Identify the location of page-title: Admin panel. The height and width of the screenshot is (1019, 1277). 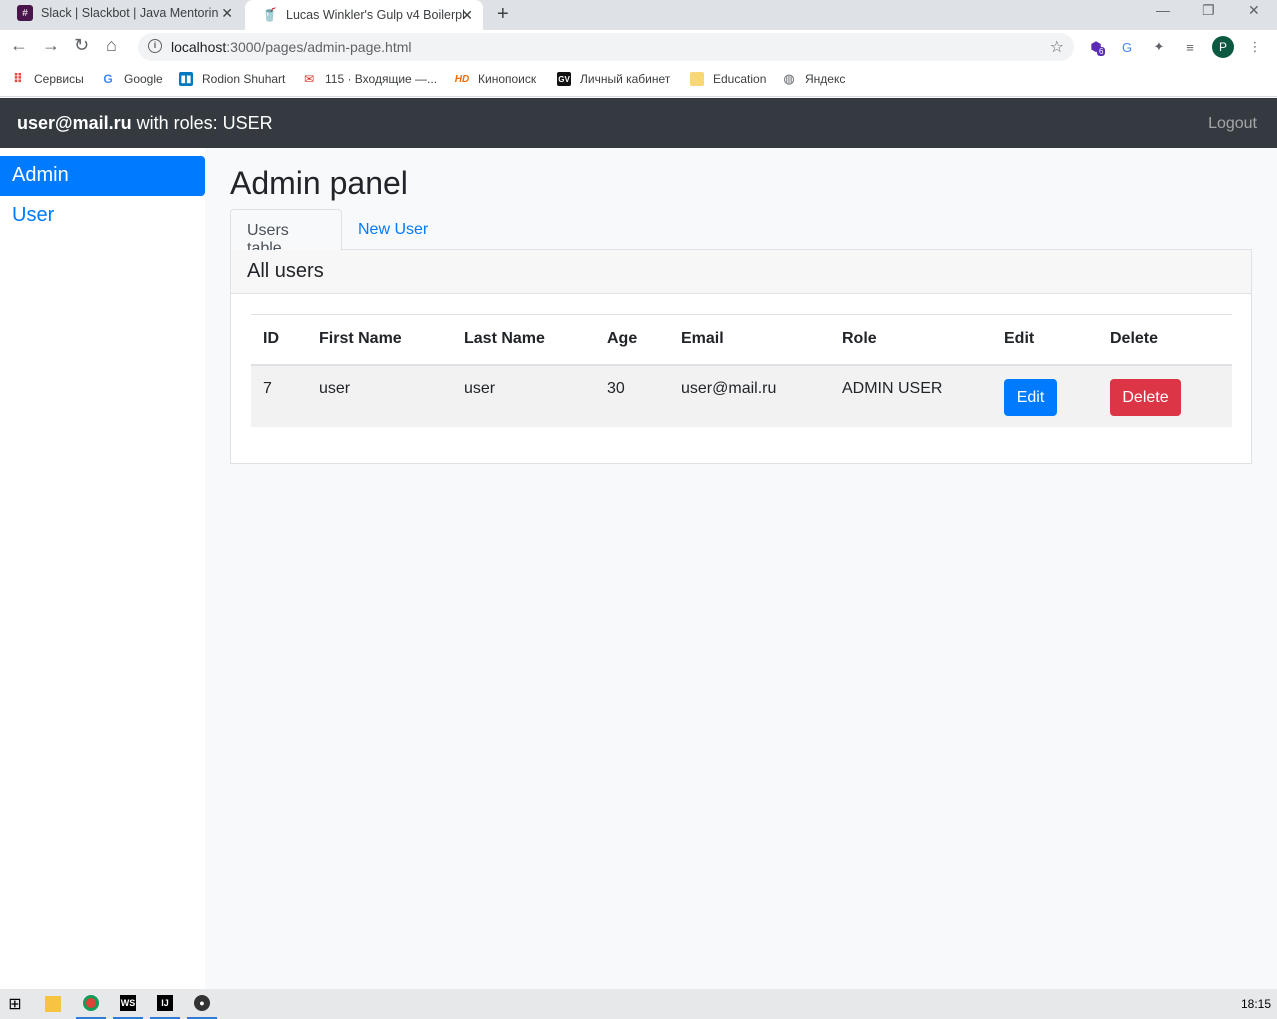
(319, 183).